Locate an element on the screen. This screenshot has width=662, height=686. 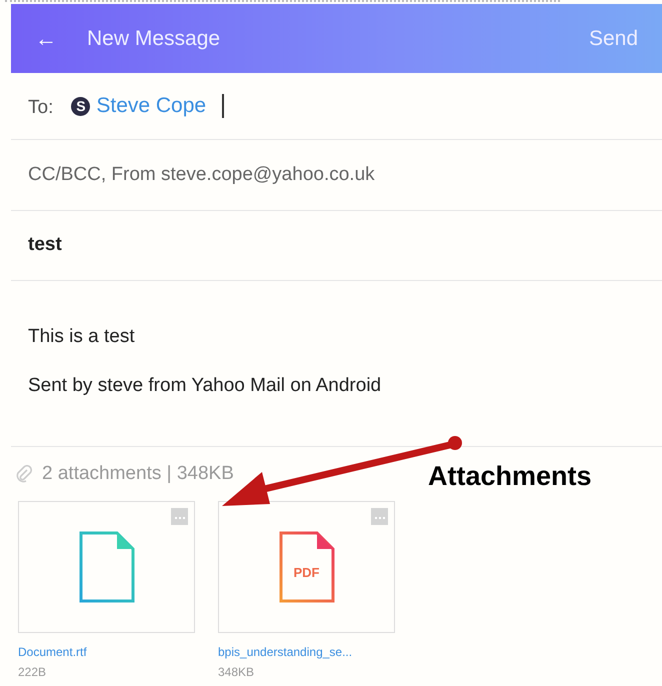
to-label: To: is located at coordinates (41, 108).